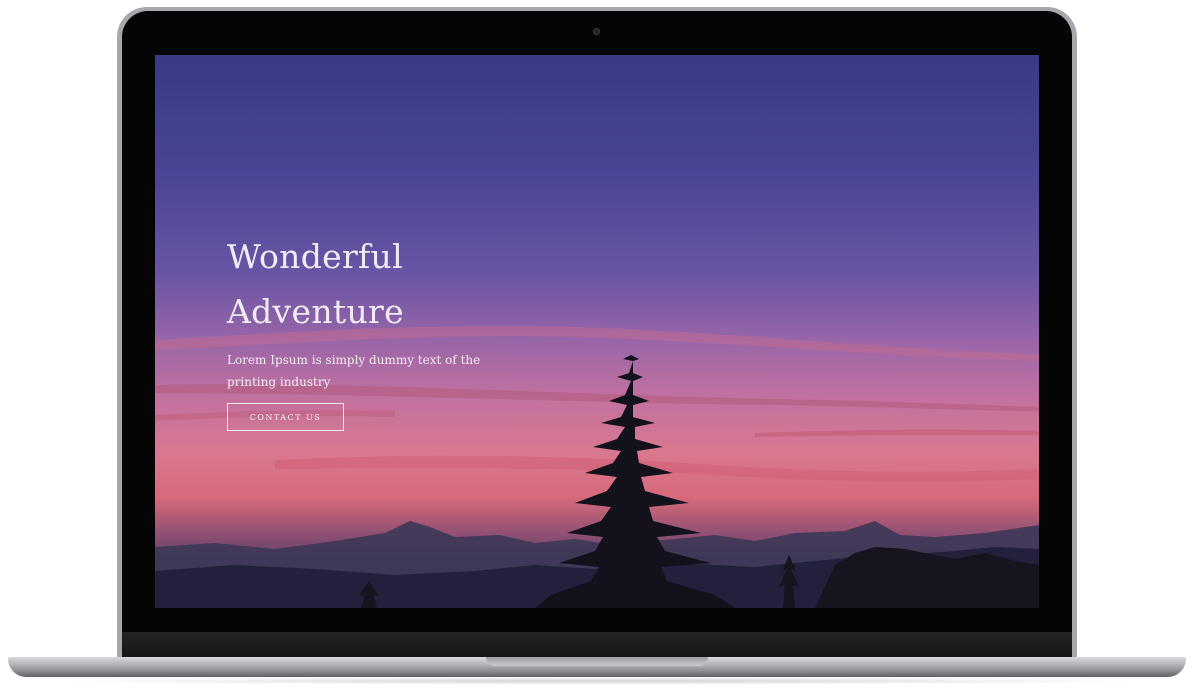 The image size is (1200, 689). Describe the element at coordinates (597, 661) in the screenshot. I see `laptop-hinge-notch` at that location.